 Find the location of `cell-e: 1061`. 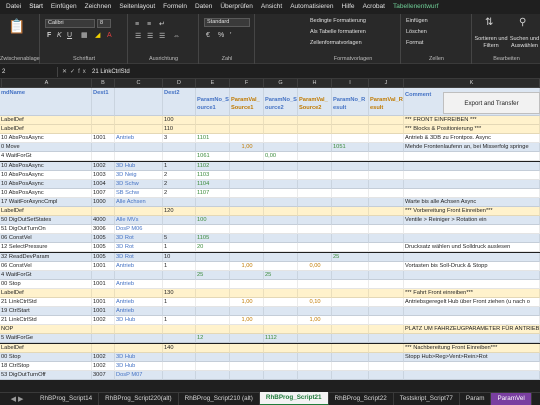

cell-e: 1061 is located at coordinates (213, 157).